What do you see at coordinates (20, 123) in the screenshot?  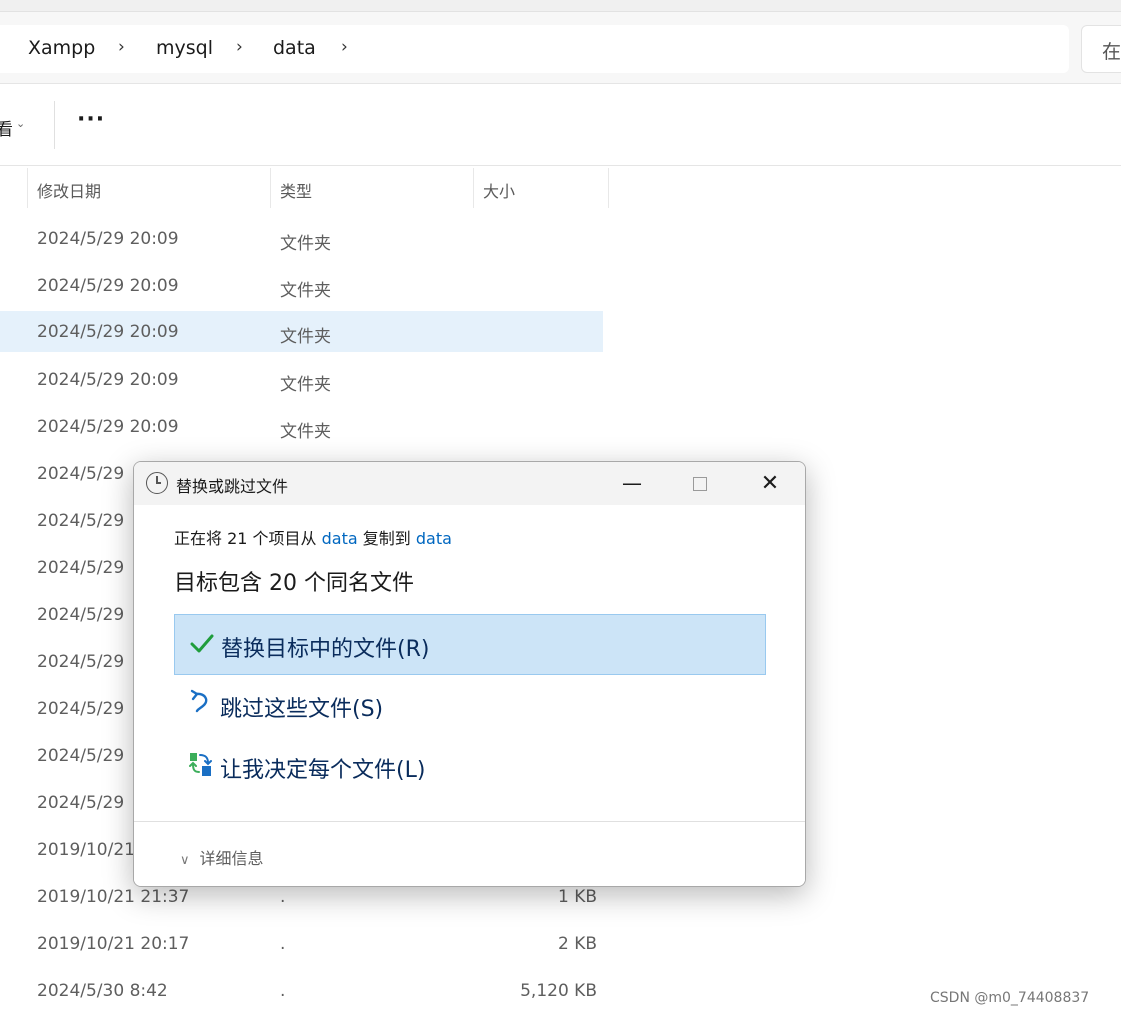 I see `chevron-down-icon: ⌄` at bounding box center [20, 123].